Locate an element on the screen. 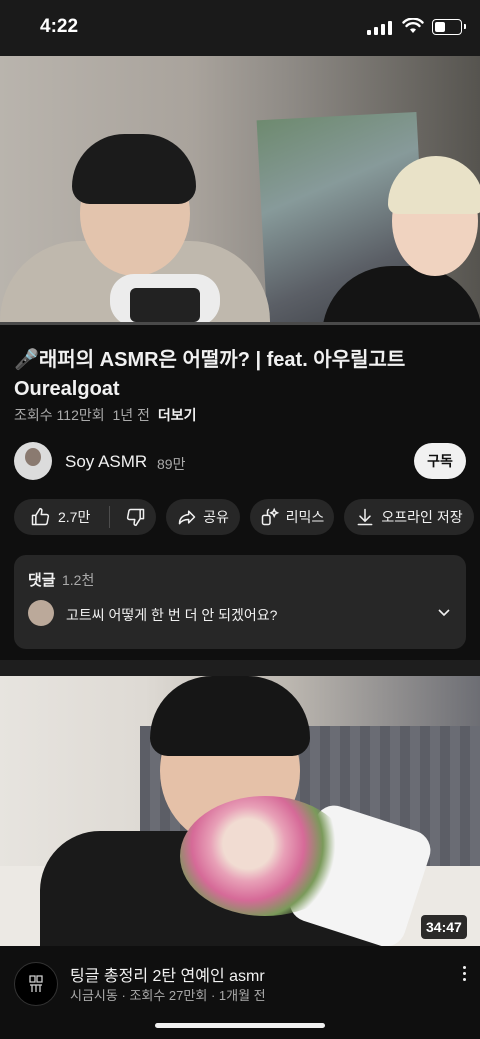 This screenshot has width=480, height=1039. channel-logo-icon is located at coordinates (36, 983).